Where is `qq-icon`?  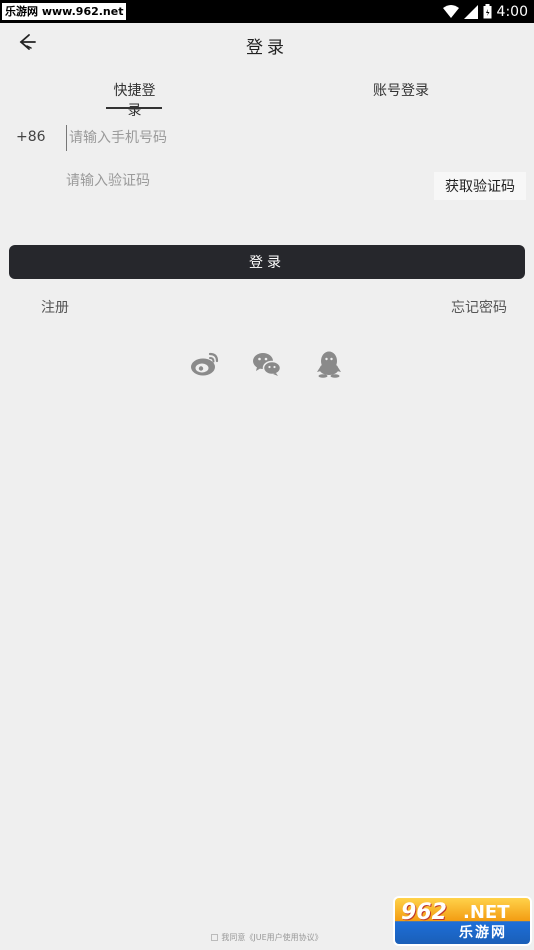 qq-icon is located at coordinates (329, 366).